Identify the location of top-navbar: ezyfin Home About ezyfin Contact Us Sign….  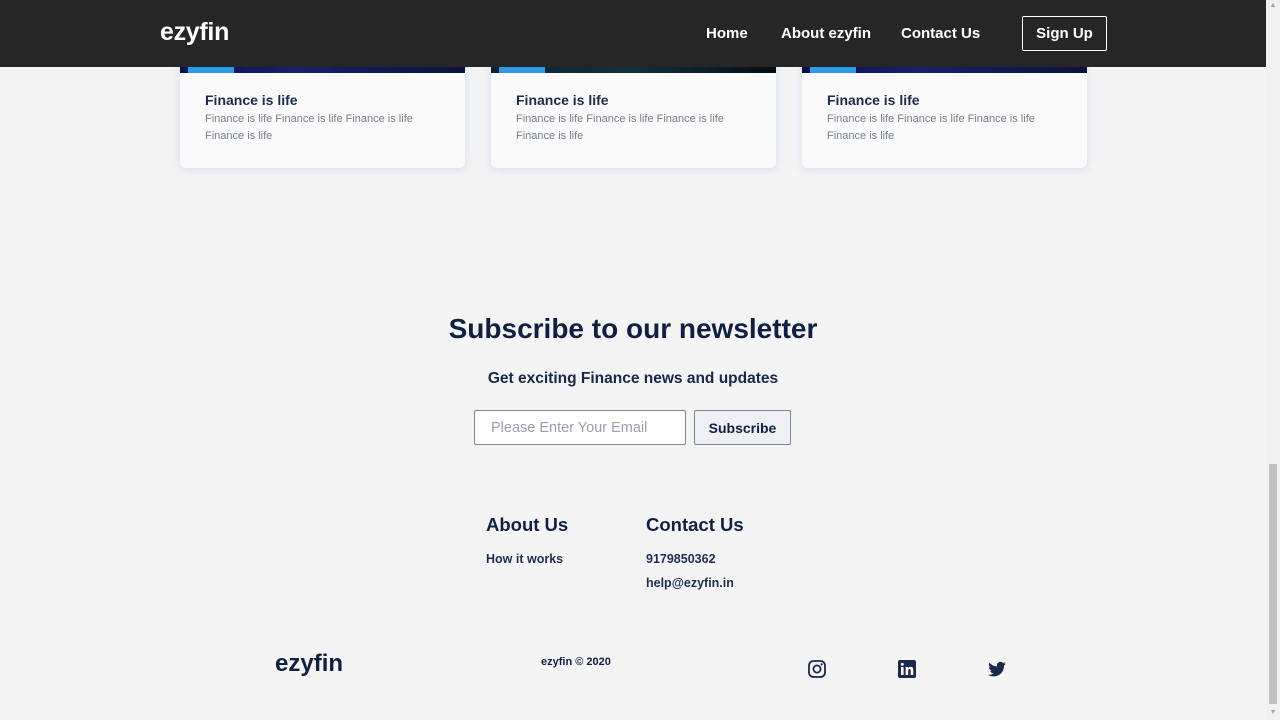
(633, 33).